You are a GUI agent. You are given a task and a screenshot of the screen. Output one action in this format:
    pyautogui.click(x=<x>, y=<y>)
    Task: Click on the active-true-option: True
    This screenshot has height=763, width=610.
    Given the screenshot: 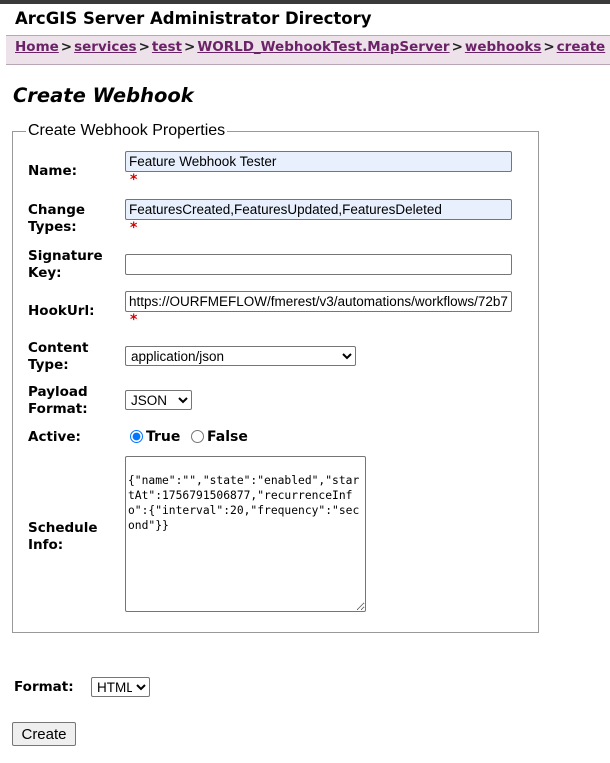 What is the action you would take?
    pyautogui.click(x=155, y=437)
    